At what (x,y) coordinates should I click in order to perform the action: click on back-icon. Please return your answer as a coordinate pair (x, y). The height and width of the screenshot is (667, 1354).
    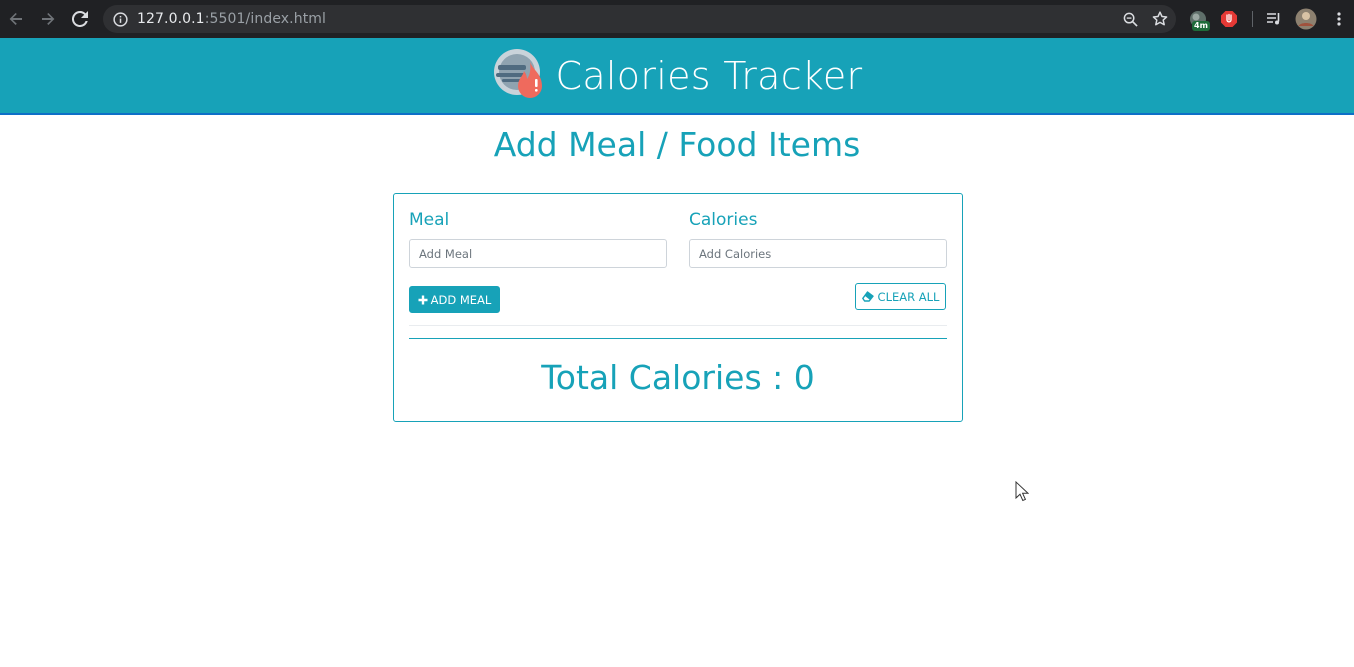
    Looking at the image, I should click on (15, 19).